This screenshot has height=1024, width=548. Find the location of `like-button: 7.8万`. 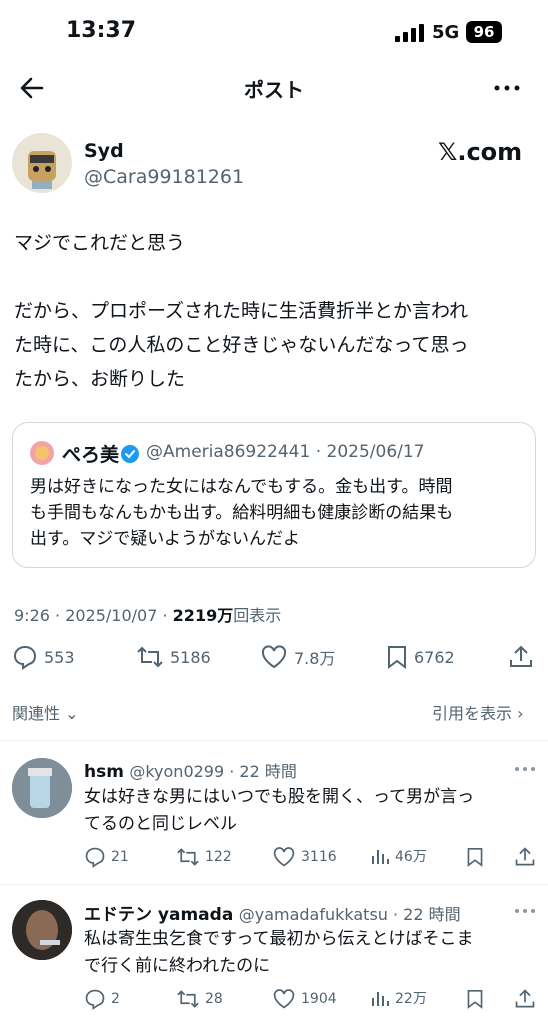

like-button: 7.8万 is located at coordinates (297, 657).